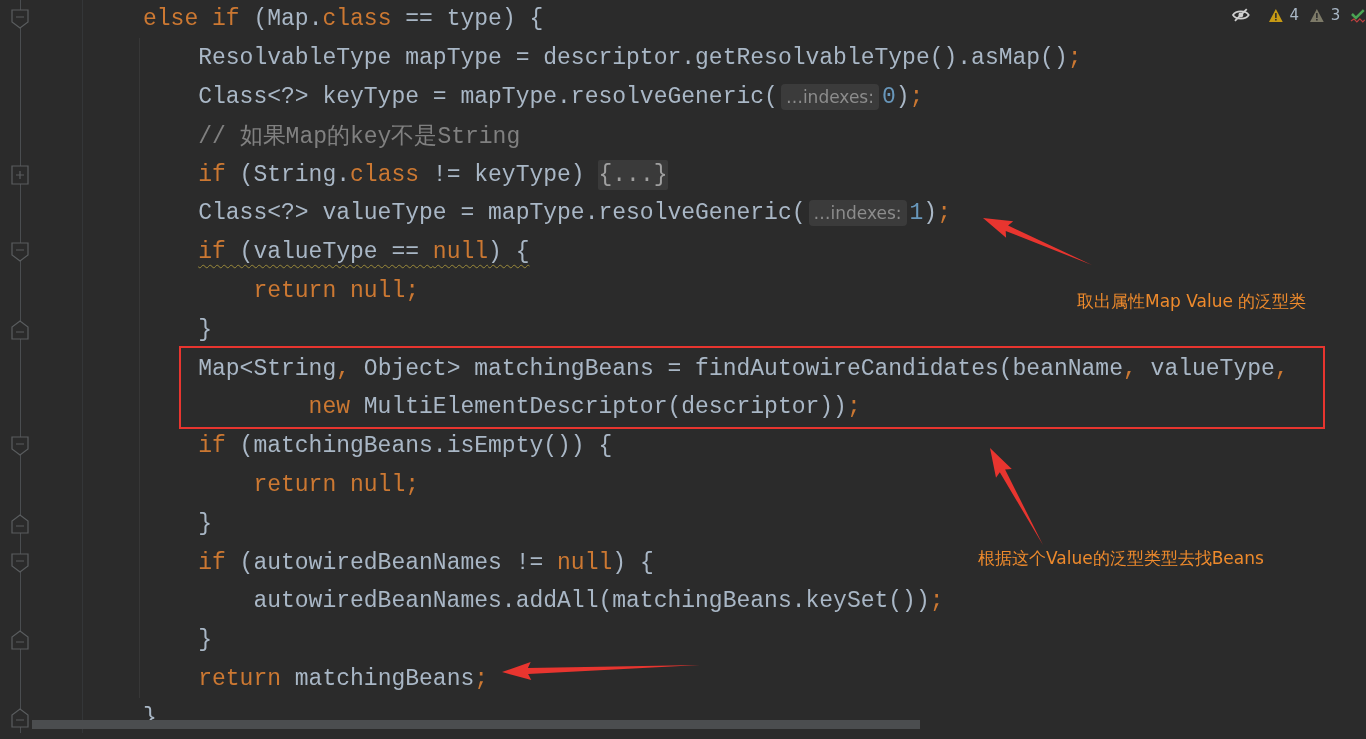 Image resolution: width=1366 pixels, height=739 pixels. What do you see at coordinates (502, 213) in the screenshot?
I see `code-text: Class<?> valueType = mapType.resolveGeneric(` at bounding box center [502, 213].